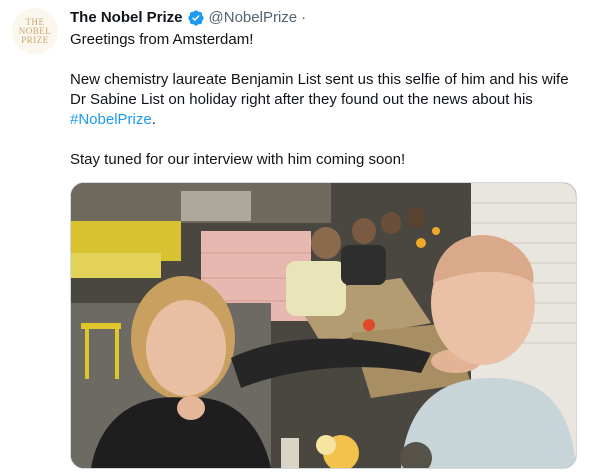  I want to click on tweet-header: The Nobel Prize @NobelPrize ·, so click(188, 18).